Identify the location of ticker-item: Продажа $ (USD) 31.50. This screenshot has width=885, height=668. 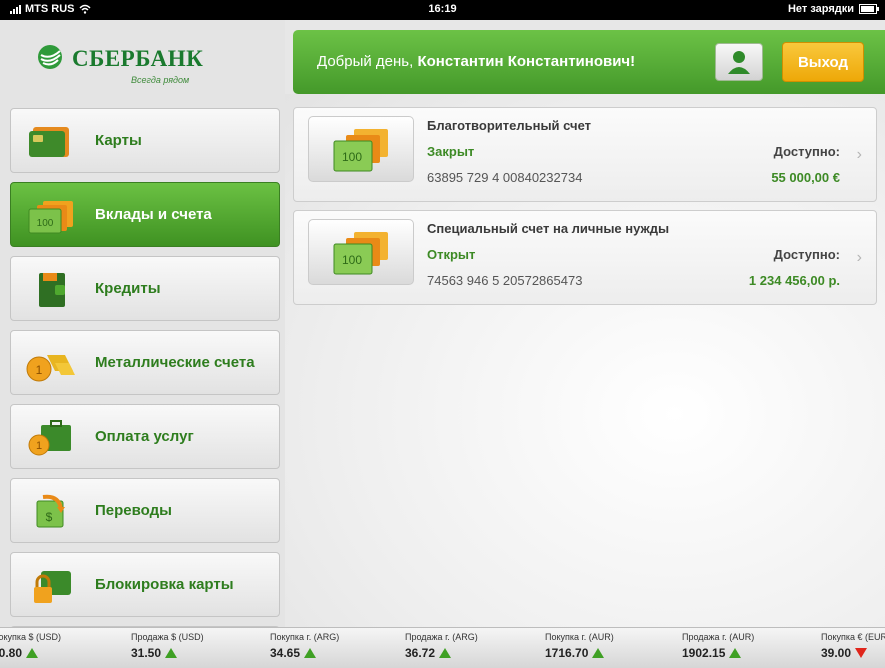
(167, 646).